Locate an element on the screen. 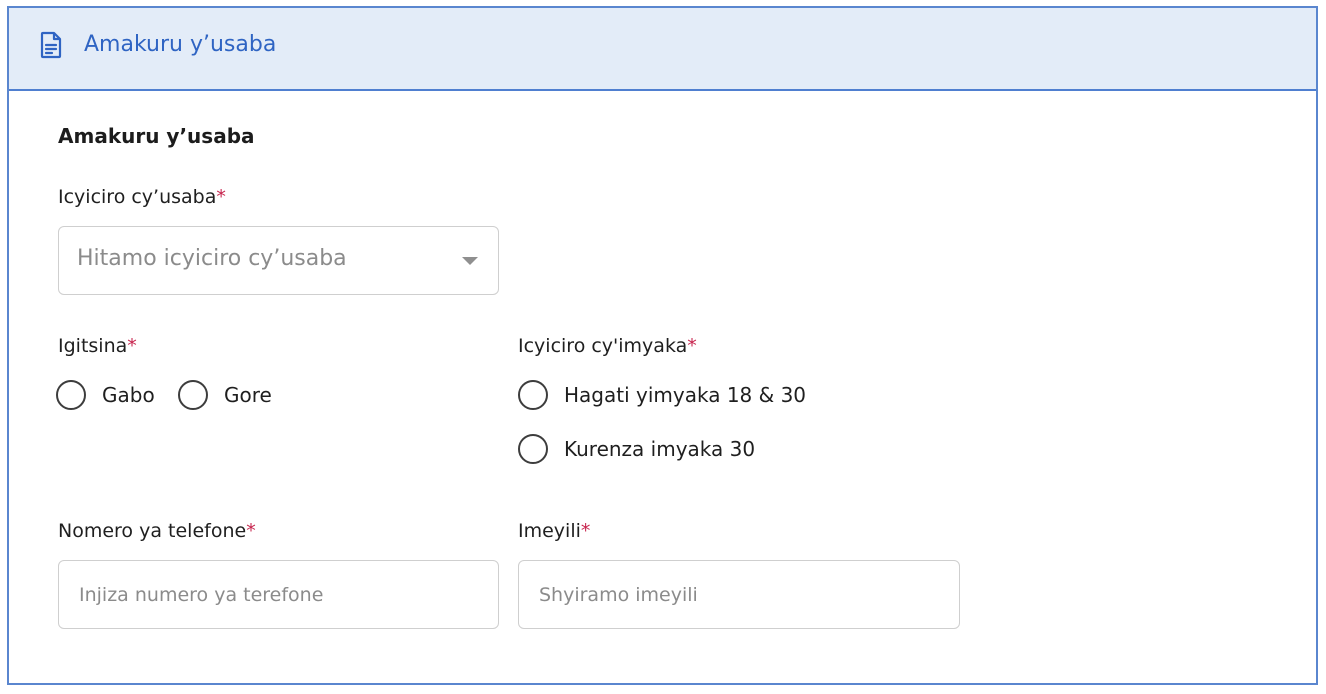 Image resolution: width=1326 pixels, height=694 pixels. panel-header: Amakuru y’usaba is located at coordinates (662, 49).